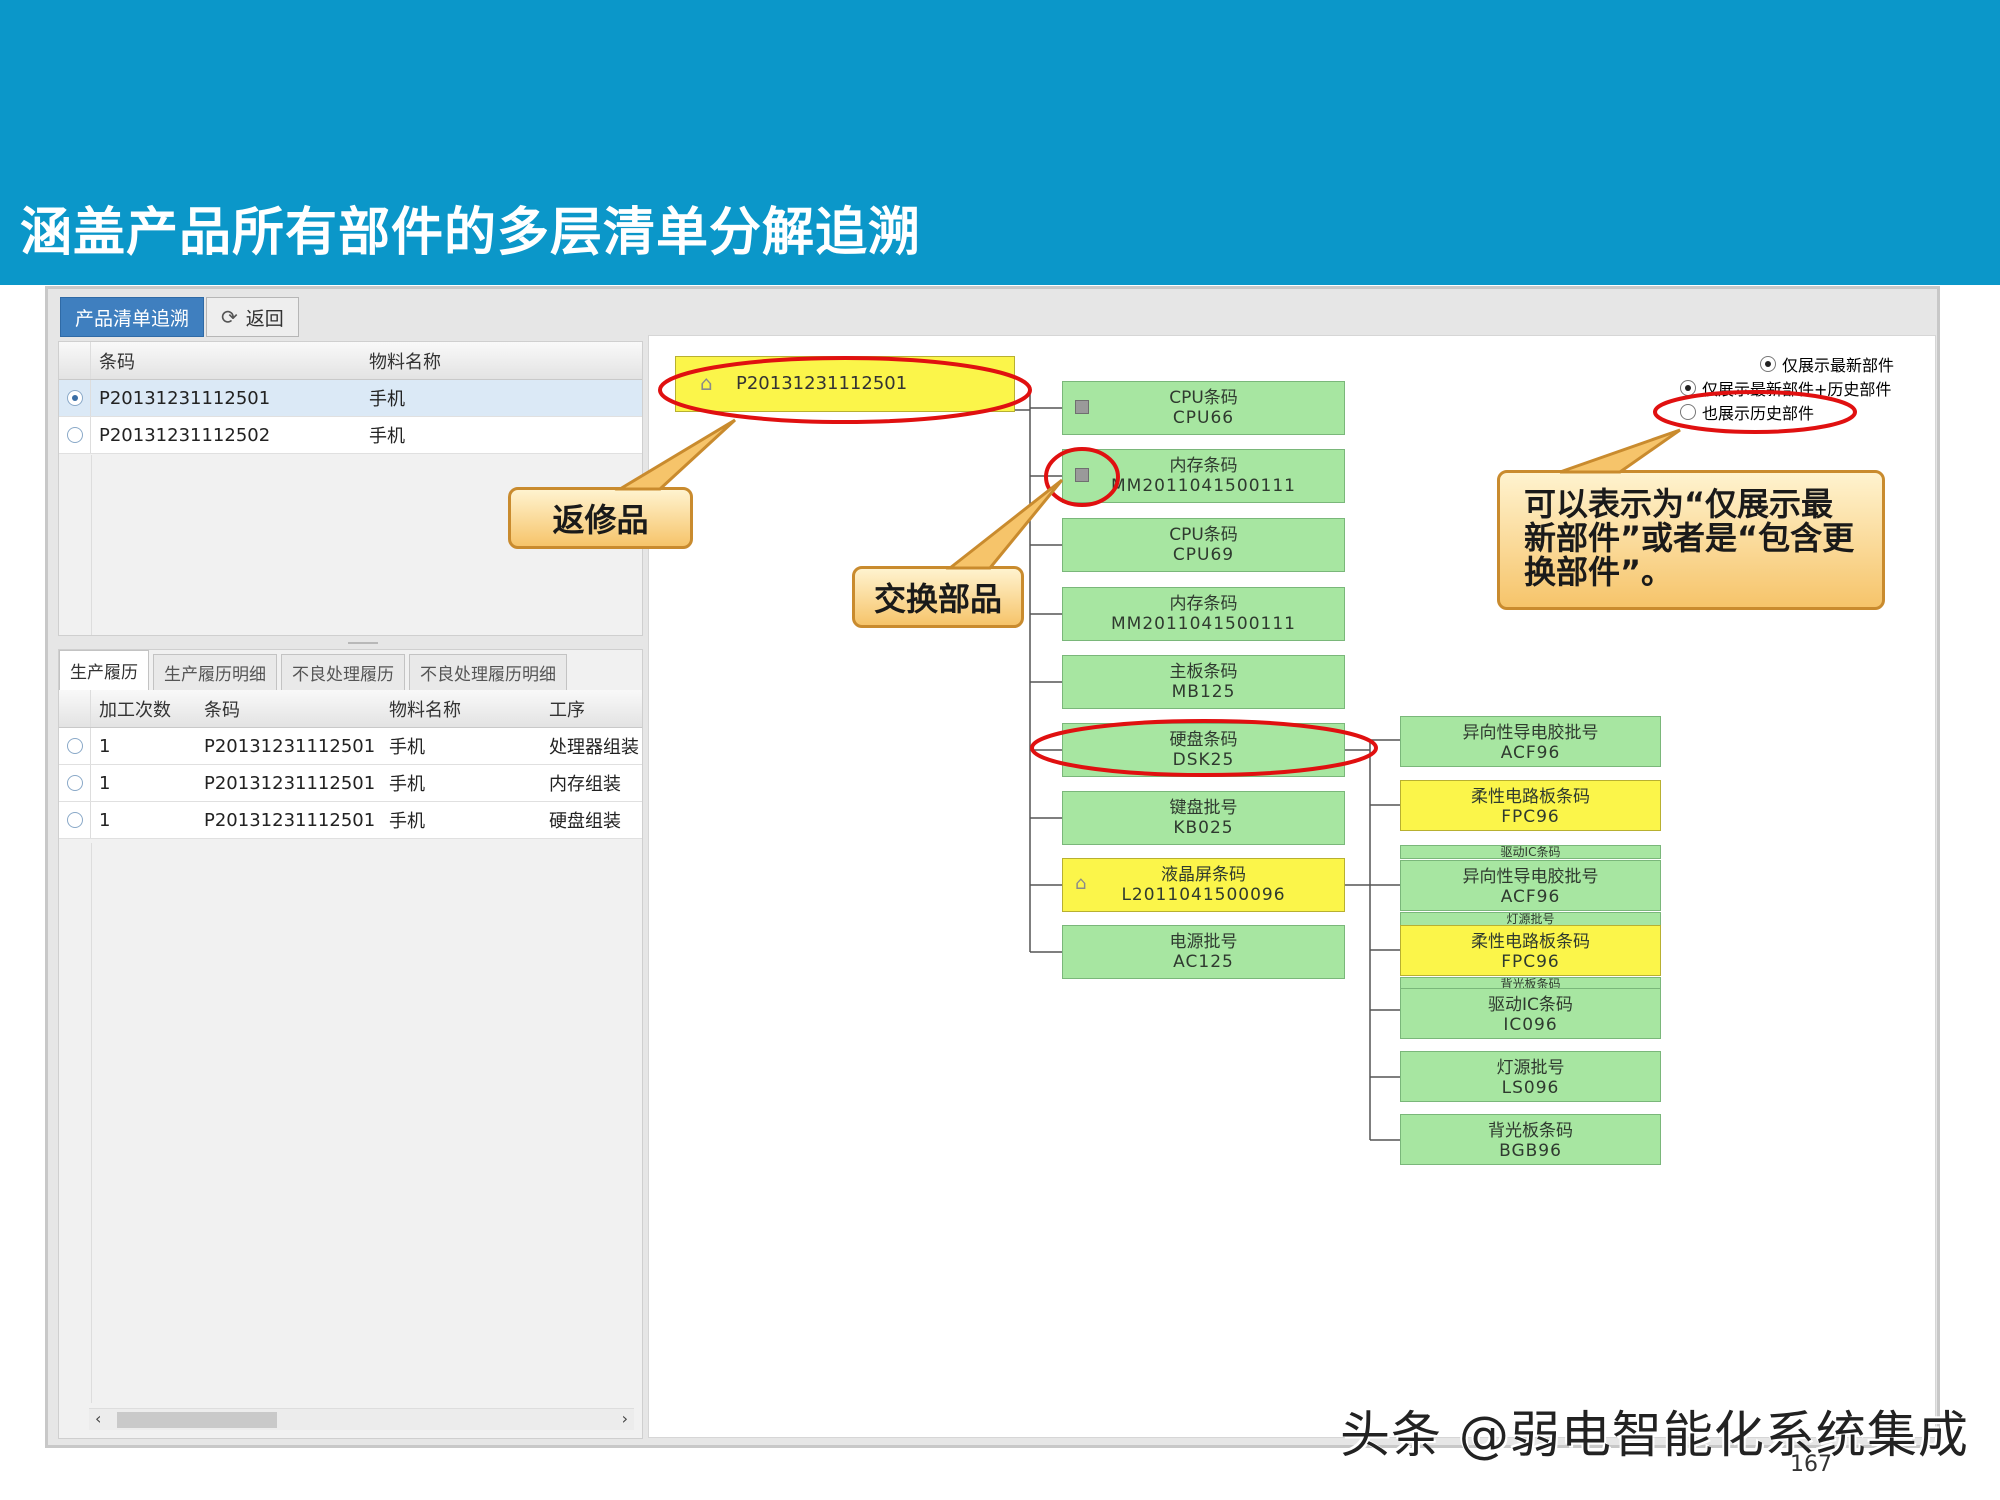 This screenshot has width=2000, height=1500. I want to click on node-label: 背光板条码, so click(1530, 1131).